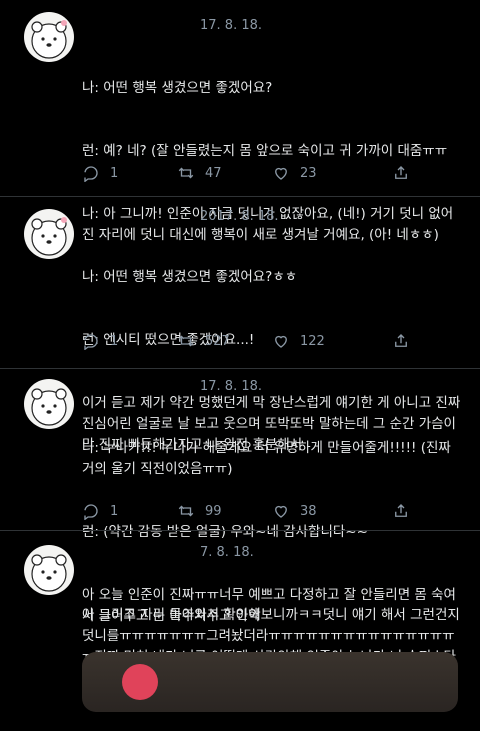 Image resolution: width=480 pixels, height=731 pixels. Describe the element at coordinates (239, 216) in the screenshot. I see `tweet-date: 2017. 8. 18.` at that location.